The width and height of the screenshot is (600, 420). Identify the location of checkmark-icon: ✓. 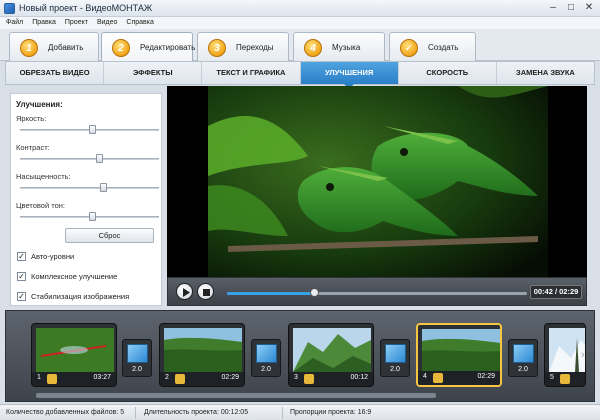
(409, 48).